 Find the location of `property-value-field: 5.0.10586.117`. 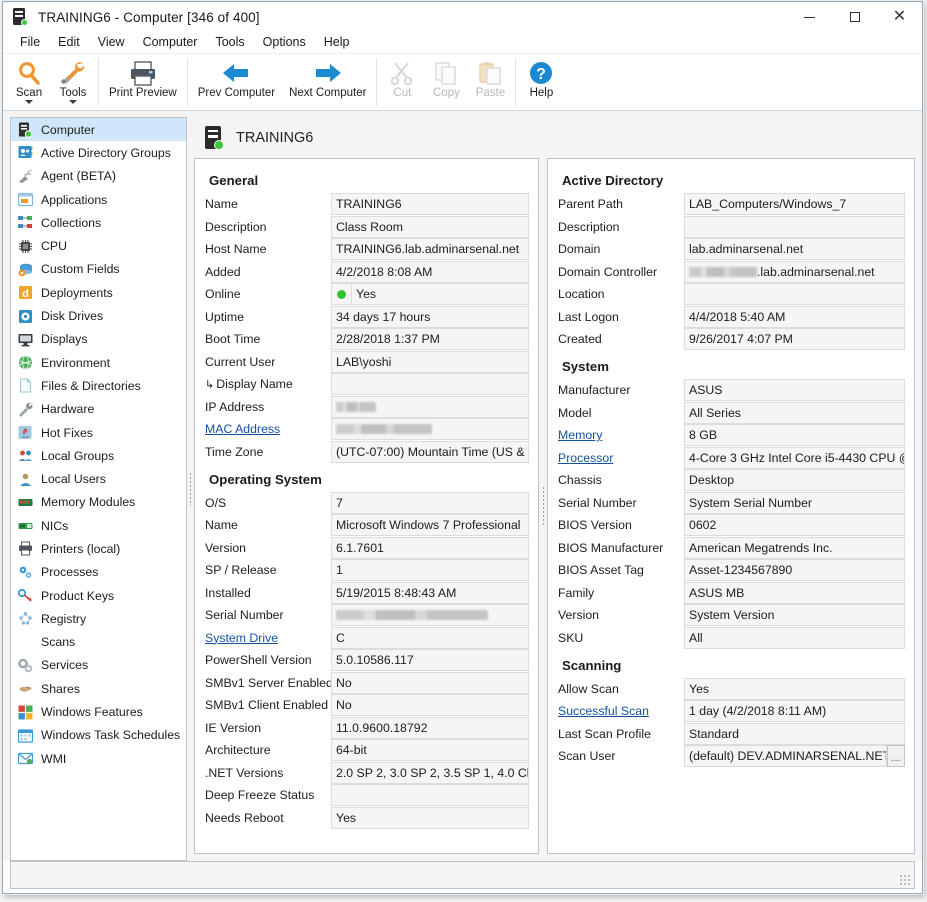

property-value-field: 5.0.10586.117 is located at coordinates (430, 660).